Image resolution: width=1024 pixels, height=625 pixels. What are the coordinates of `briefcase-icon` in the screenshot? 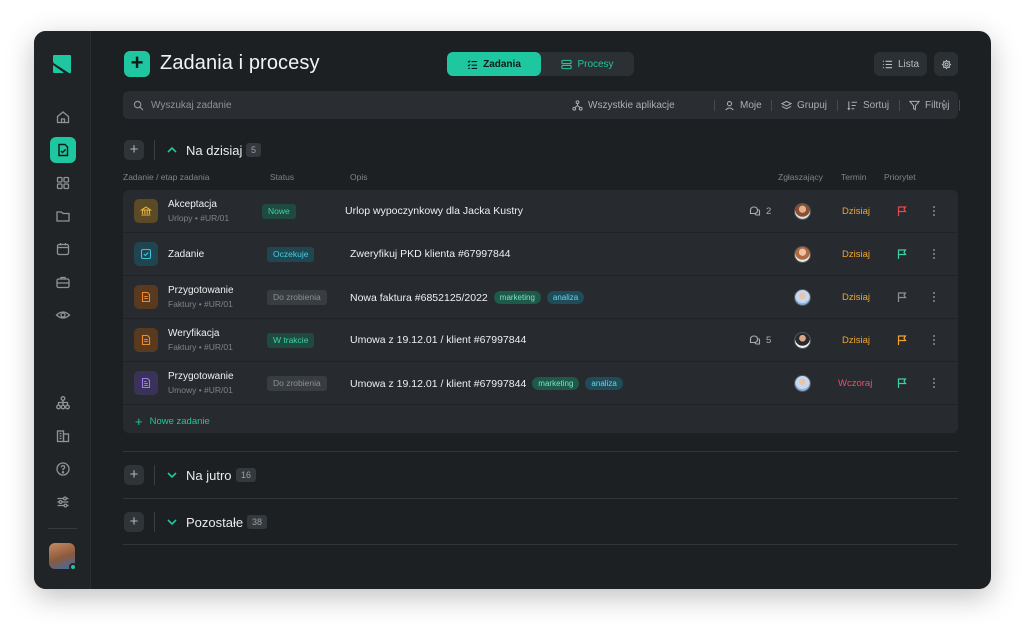 It's located at (63, 282).